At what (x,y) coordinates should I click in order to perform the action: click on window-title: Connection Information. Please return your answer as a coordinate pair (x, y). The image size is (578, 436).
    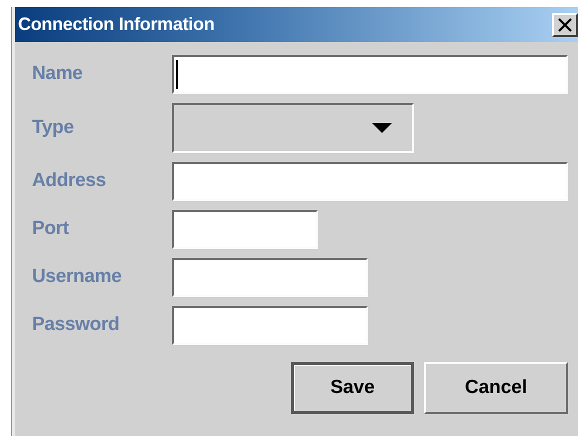
    Looking at the image, I should click on (116, 24).